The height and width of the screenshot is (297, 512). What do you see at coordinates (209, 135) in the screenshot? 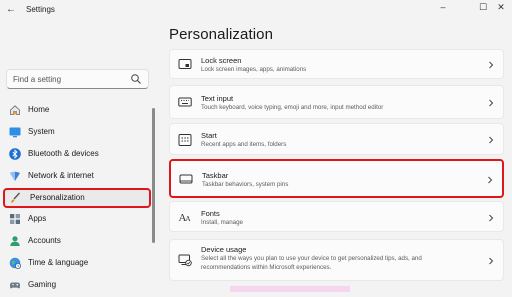
I see `card-title: Start` at bounding box center [209, 135].